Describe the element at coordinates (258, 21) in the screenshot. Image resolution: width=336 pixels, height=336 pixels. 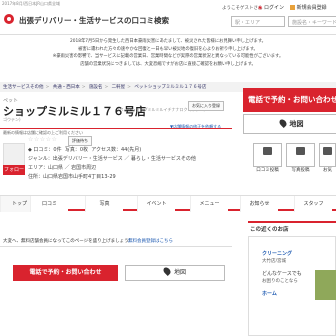
I see `area-search-input: 駅・エリア` at that location.